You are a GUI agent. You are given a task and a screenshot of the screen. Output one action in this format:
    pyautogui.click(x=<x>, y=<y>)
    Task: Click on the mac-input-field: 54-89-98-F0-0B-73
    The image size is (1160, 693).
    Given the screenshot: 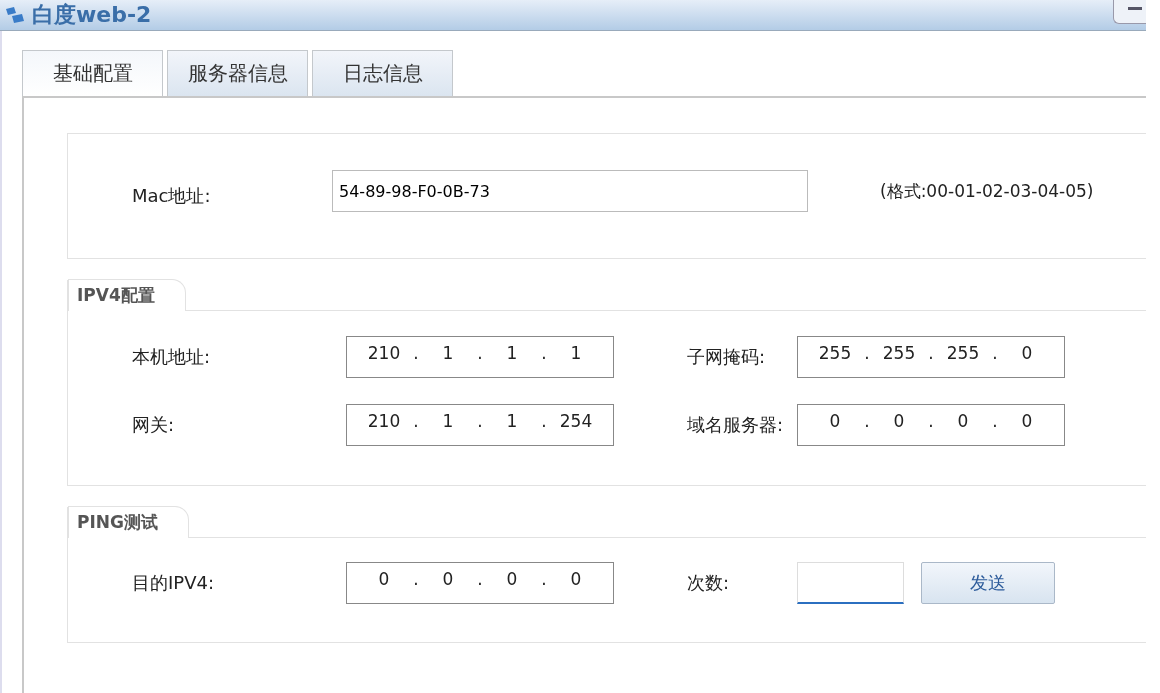 What is the action you would take?
    pyautogui.click(x=570, y=191)
    